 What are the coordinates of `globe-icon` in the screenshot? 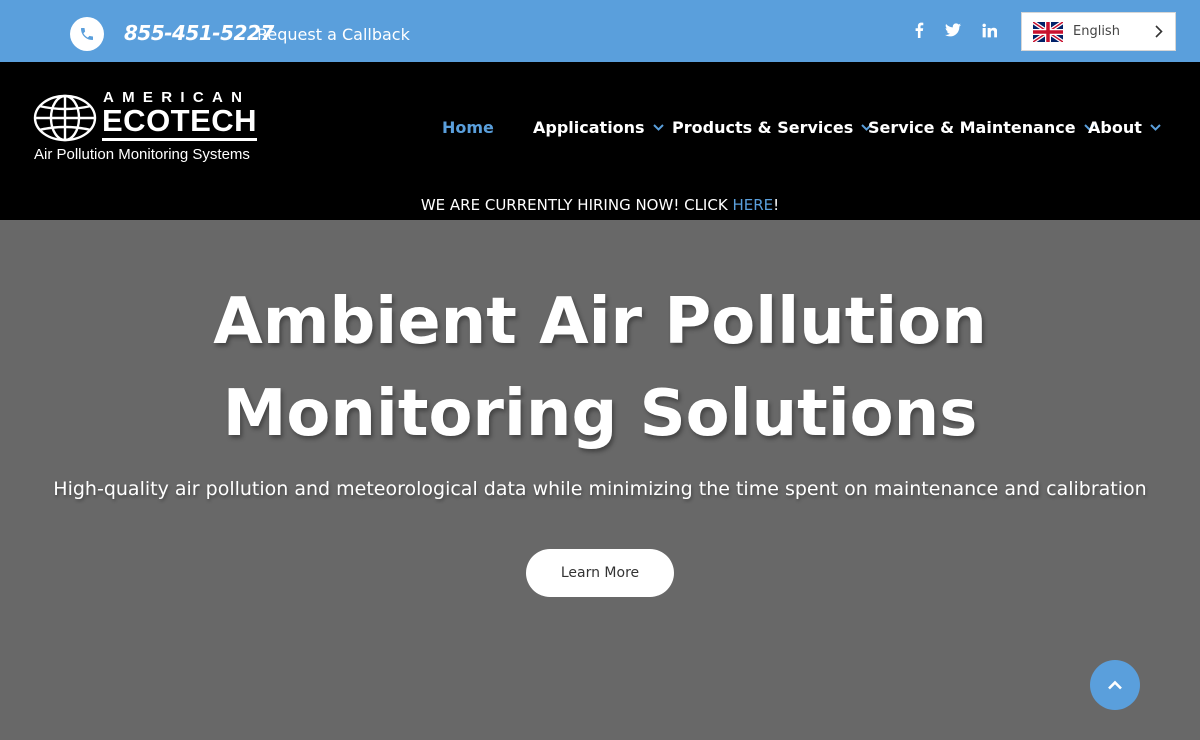 It's located at (65, 118).